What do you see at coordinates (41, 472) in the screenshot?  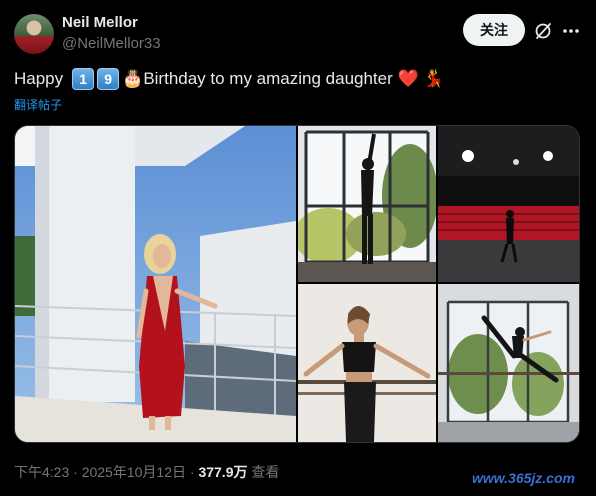 I see `post-time: 下午4:23` at bounding box center [41, 472].